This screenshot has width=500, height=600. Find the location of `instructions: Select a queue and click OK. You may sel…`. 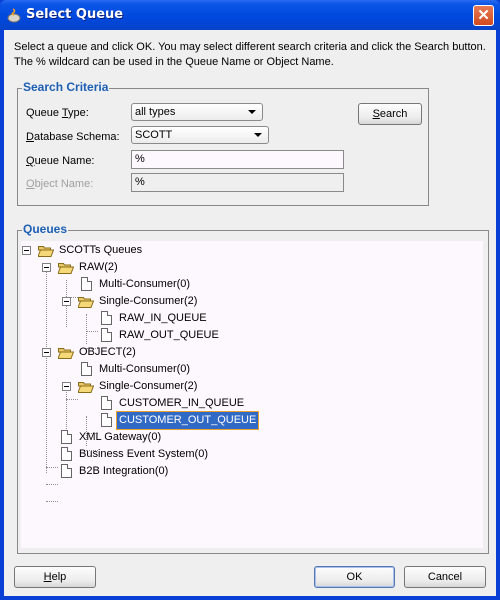

instructions: Select a queue and click OK. You may sel… is located at coordinates (254, 55).